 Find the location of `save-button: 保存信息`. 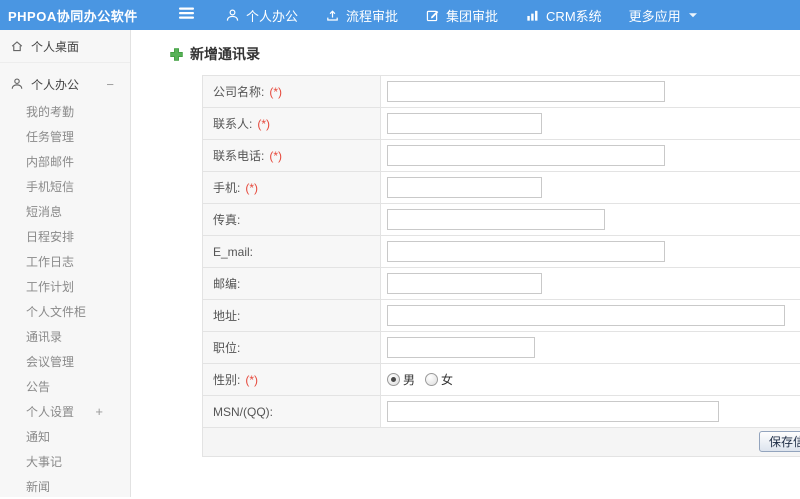

save-button: 保存信息 is located at coordinates (779, 441).